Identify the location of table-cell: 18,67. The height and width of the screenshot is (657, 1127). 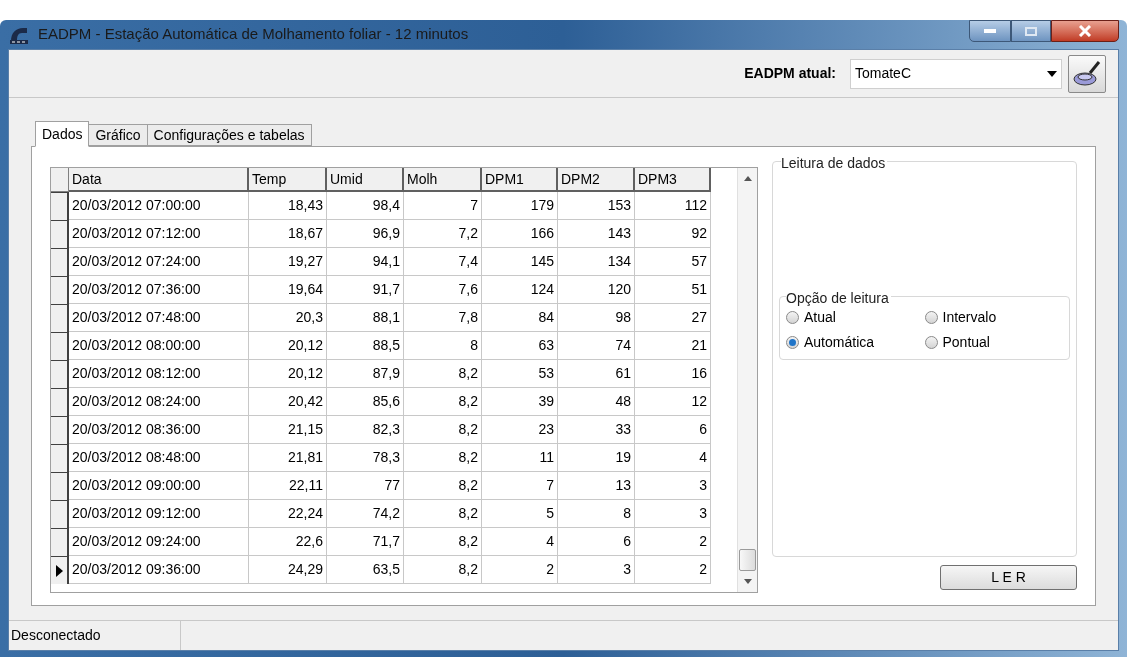
(288, 234).